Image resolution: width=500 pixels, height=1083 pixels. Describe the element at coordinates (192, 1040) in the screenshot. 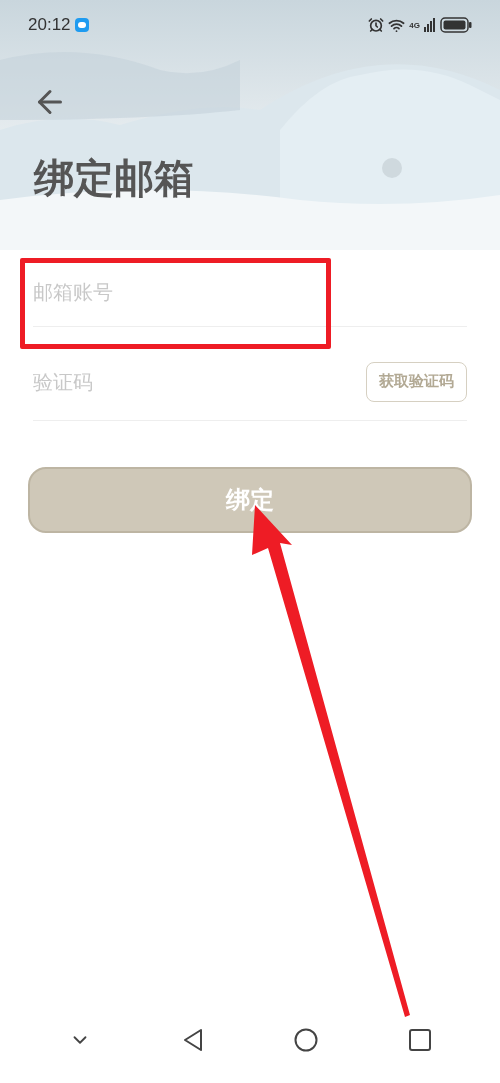

I see `back-nav-button` at that location.